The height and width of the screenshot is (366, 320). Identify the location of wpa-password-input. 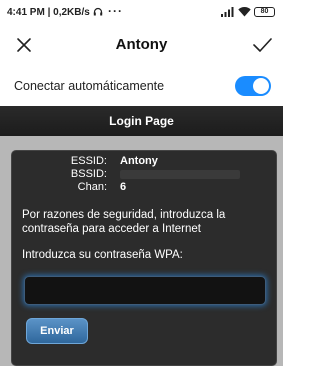
(145, 290).